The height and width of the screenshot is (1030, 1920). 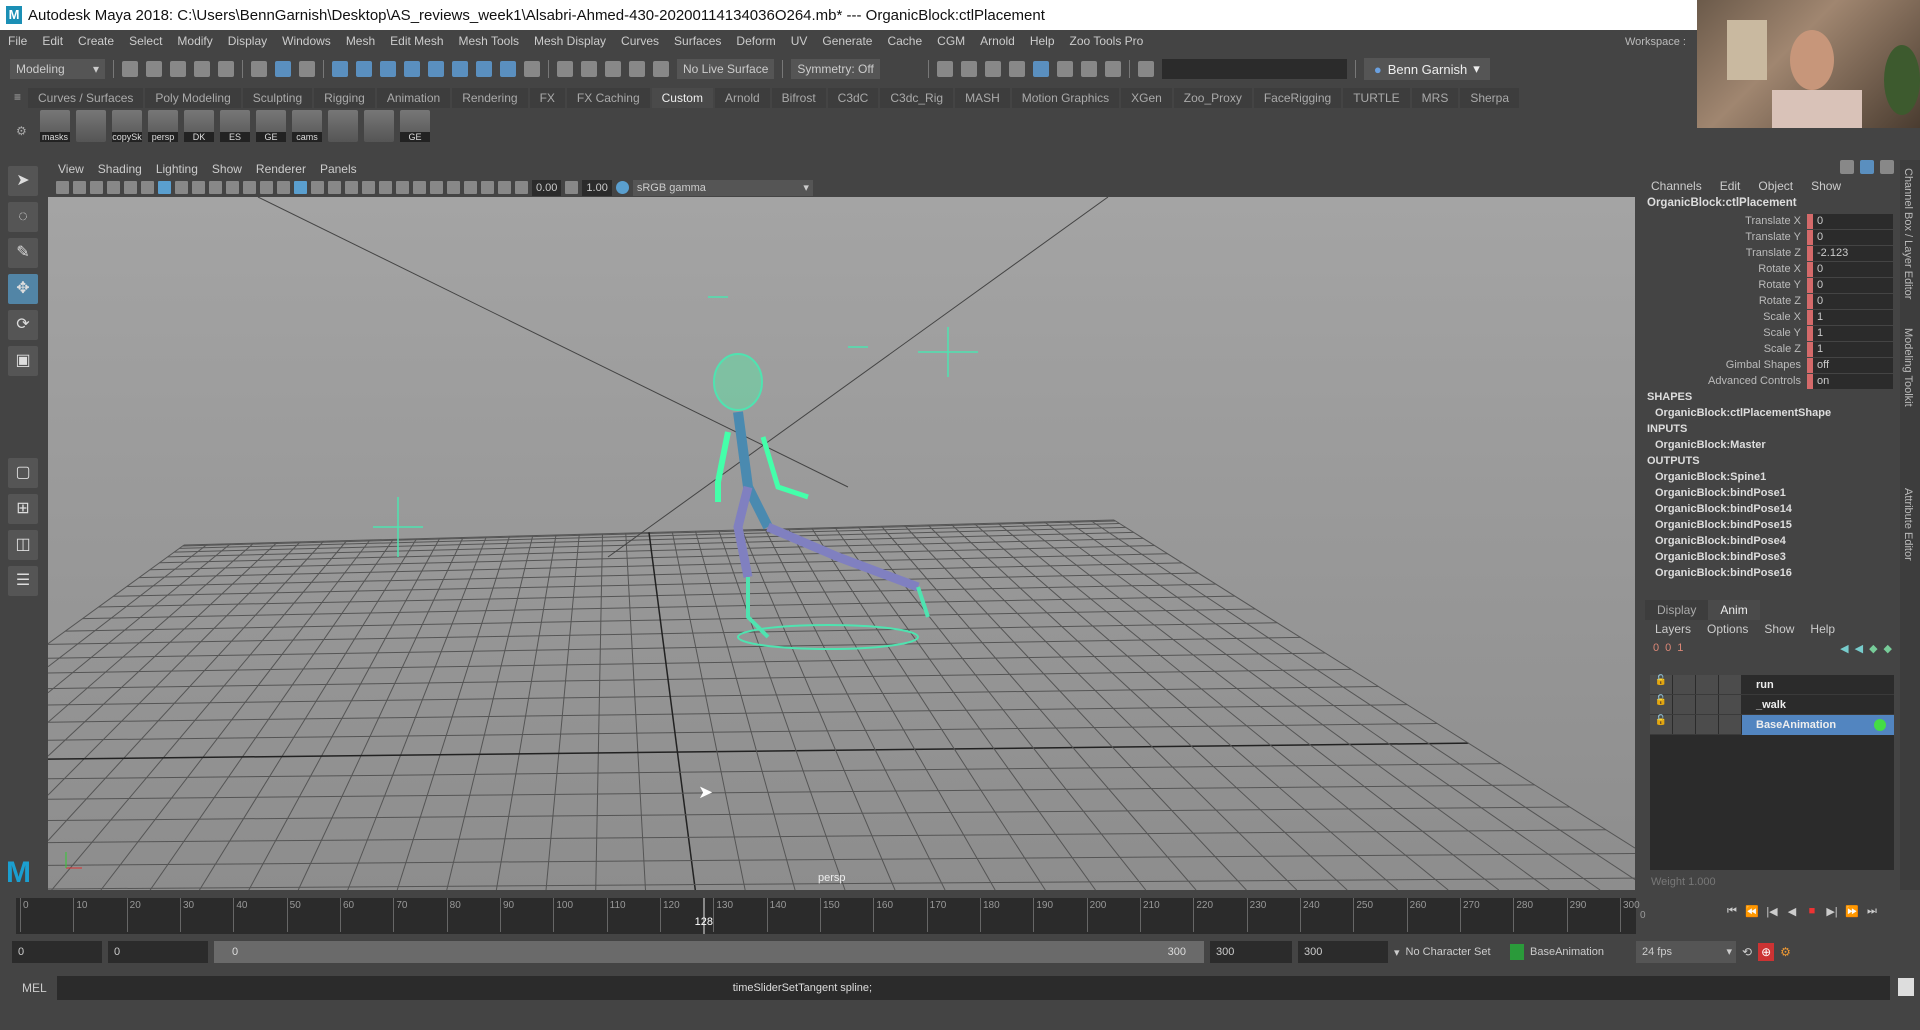 What do you see at coordinates (413, 98) in the screenshot?
I see `shelf-tab-animation: Animation` at bounding box center [413, 98].